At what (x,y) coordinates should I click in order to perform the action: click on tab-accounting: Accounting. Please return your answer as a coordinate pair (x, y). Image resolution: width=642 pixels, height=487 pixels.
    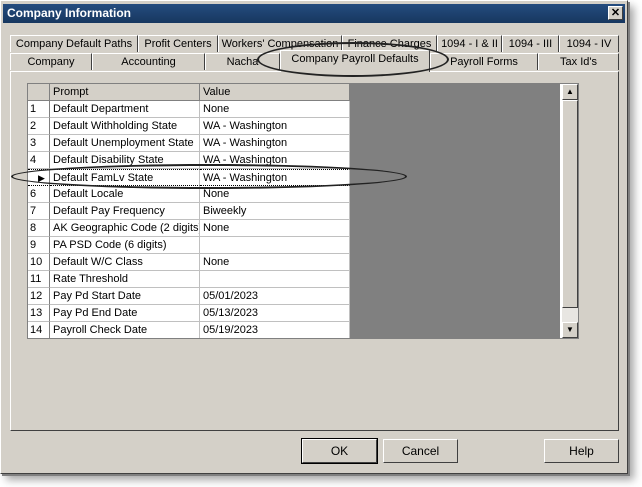
    Looking at the image, I should click on (148, 61).